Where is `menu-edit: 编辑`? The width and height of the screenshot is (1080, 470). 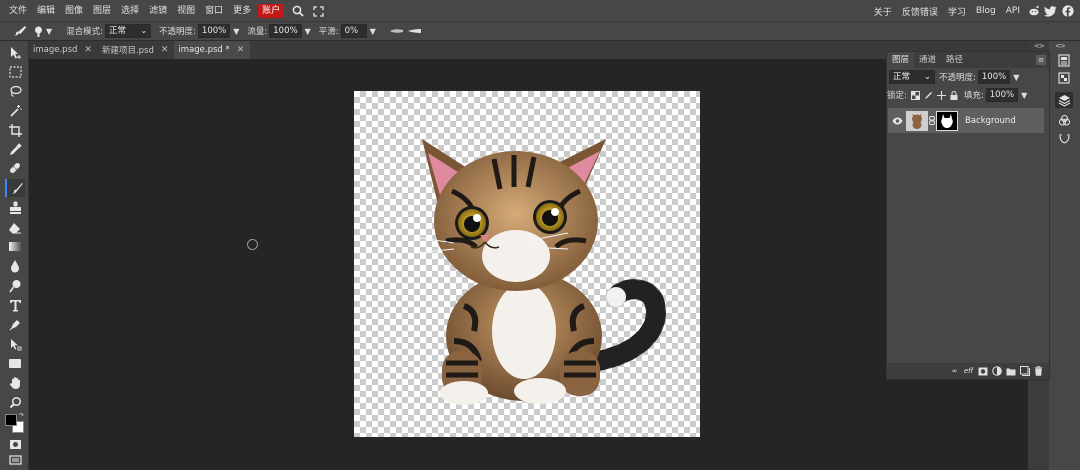
menu-edit: 编辑 is located at coordinates (46, 11).